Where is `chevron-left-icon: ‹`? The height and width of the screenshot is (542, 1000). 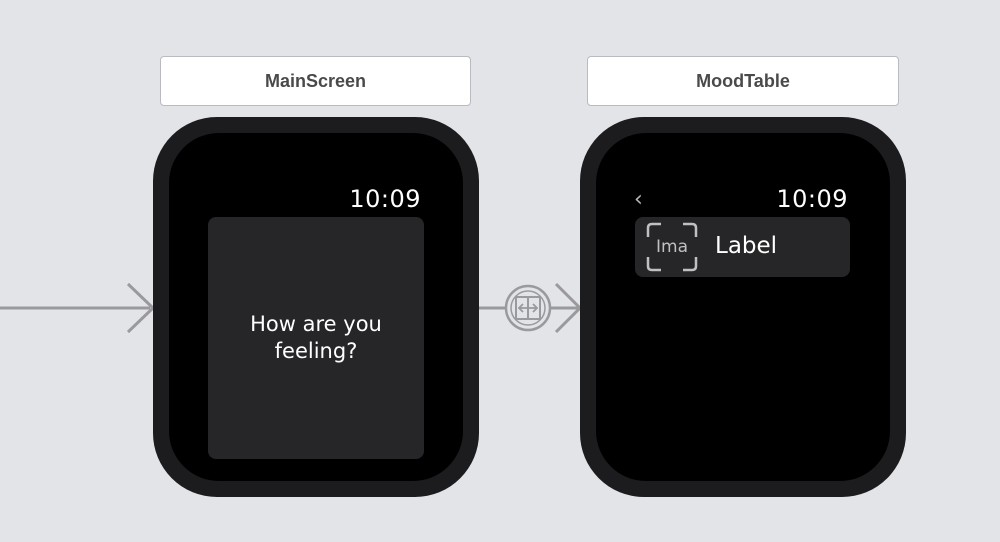 chevron-left-icon: ‹ is located at coordinates (638, 199).